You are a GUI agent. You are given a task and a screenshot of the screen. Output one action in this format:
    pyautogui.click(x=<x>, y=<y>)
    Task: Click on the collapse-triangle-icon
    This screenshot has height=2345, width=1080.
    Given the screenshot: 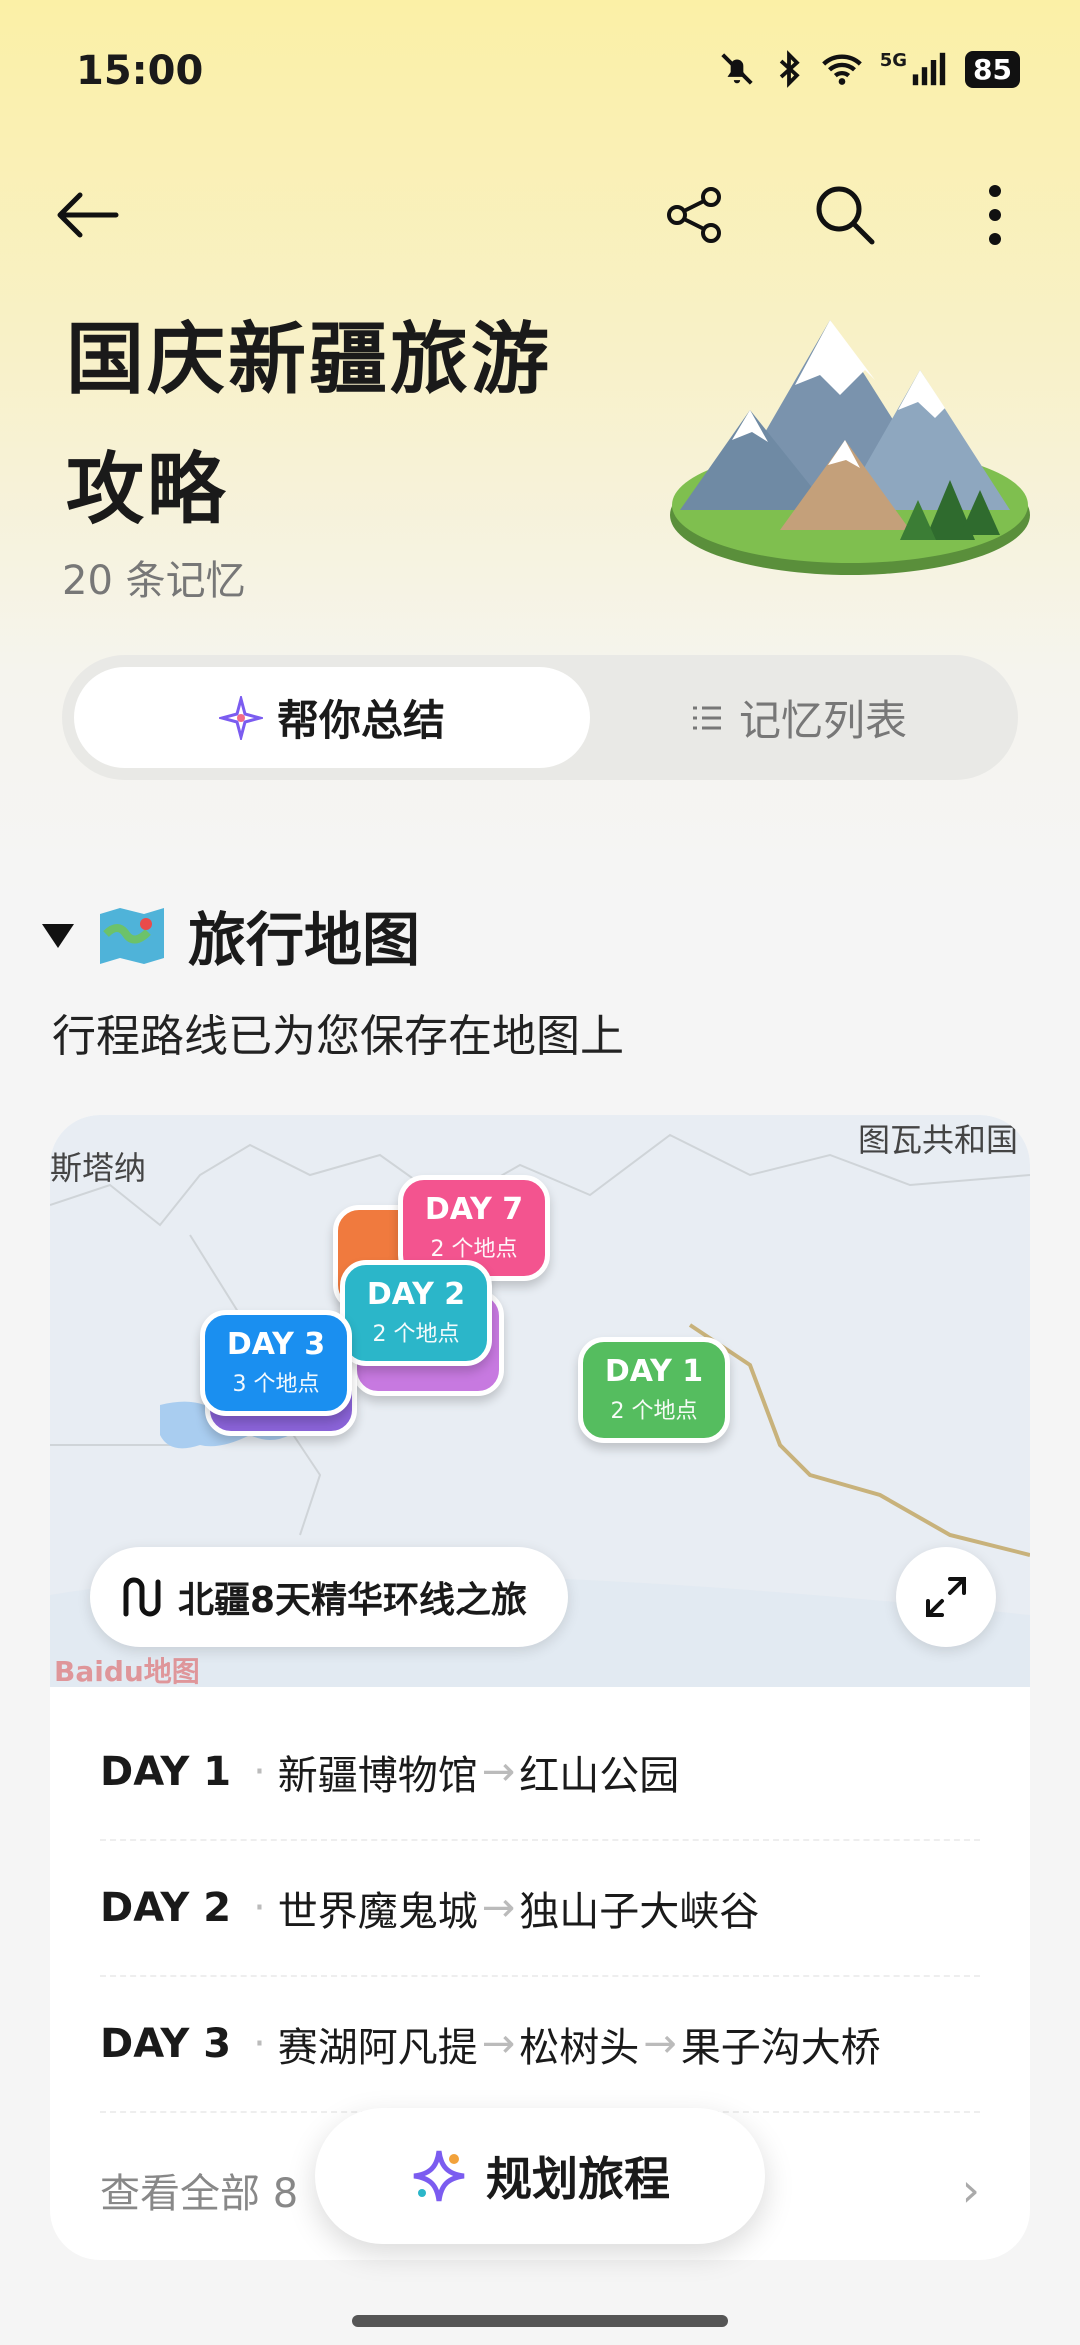 What is the action you would take?
    pyautogui.click(x=58, y=936)
    